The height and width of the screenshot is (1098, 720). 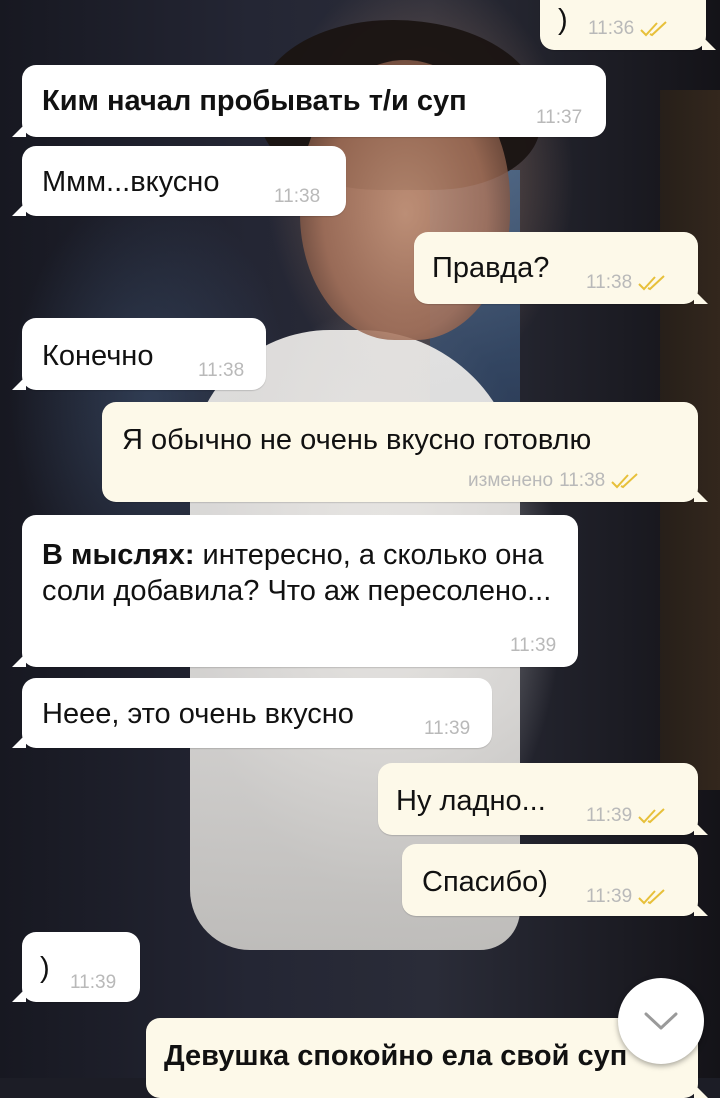 I want to click on message-meta: изменено 11:38, so click(x=554, y=481).